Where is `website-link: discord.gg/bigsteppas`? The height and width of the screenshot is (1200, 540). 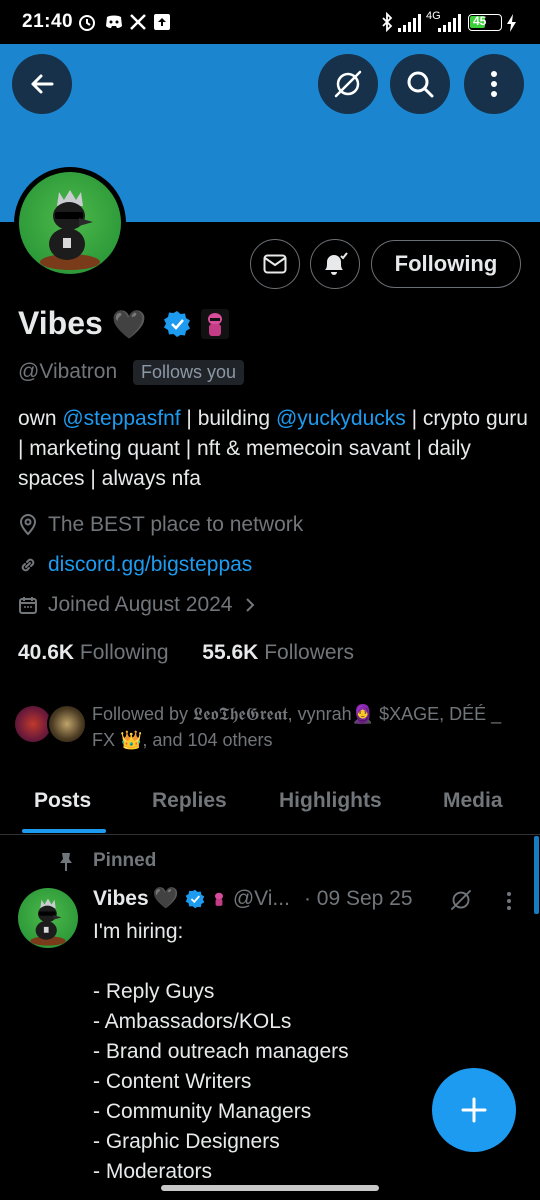
website-link: discord.gg/bigsteppas is located at coordinates (150, 565).